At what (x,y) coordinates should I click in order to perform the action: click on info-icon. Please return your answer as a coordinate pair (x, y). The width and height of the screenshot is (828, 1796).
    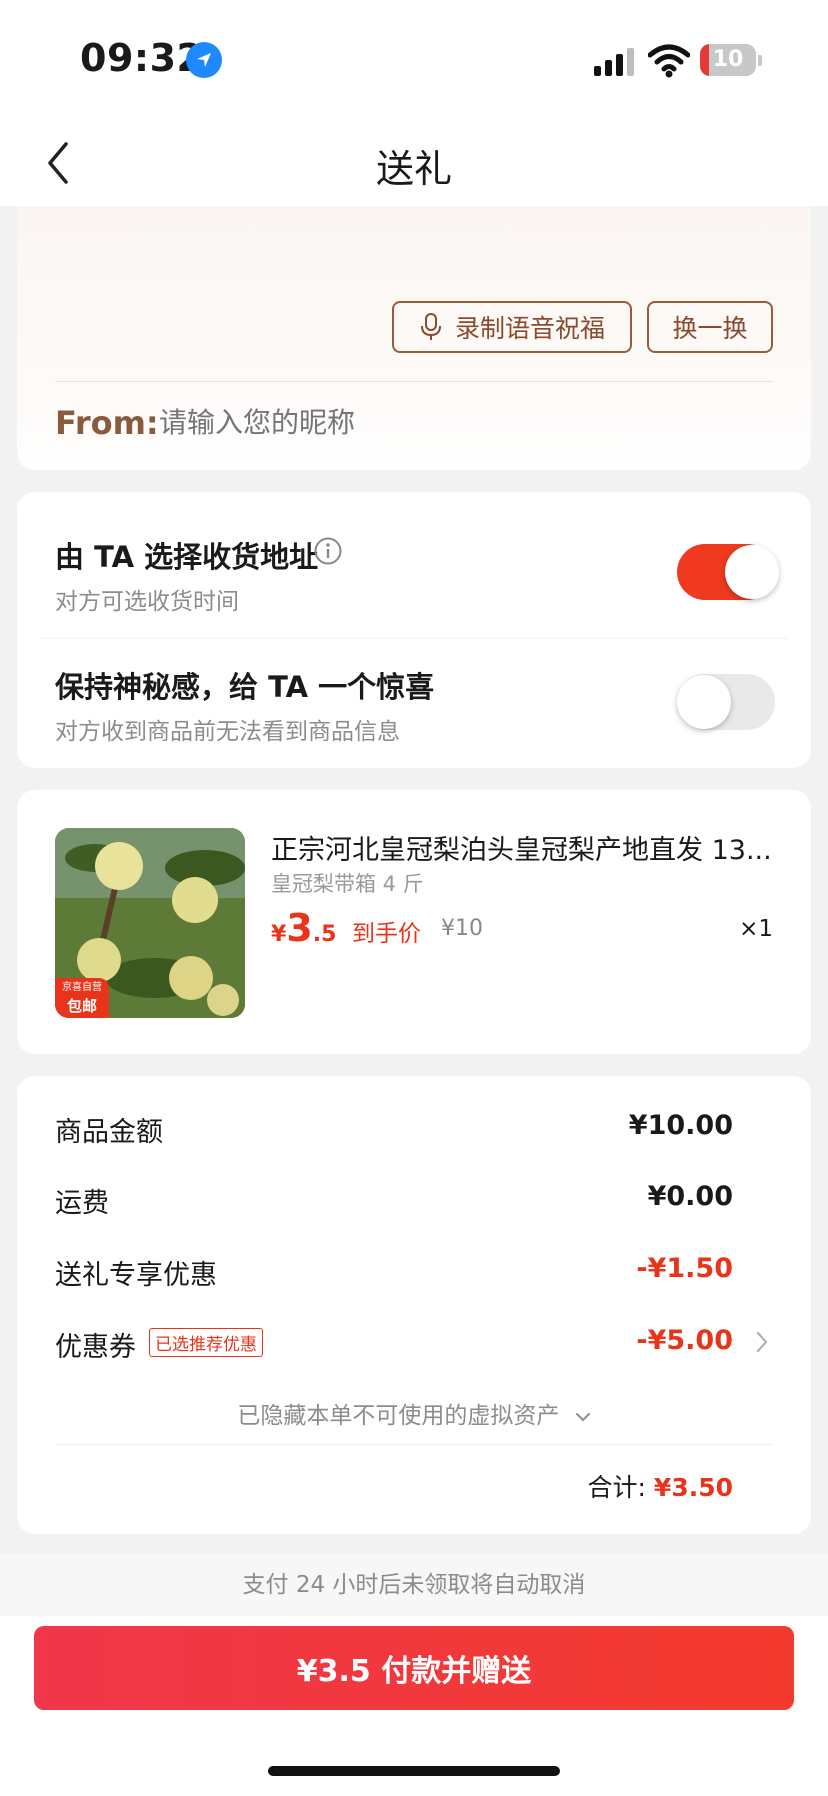
    Looking at the image, I should click on (328, 551).